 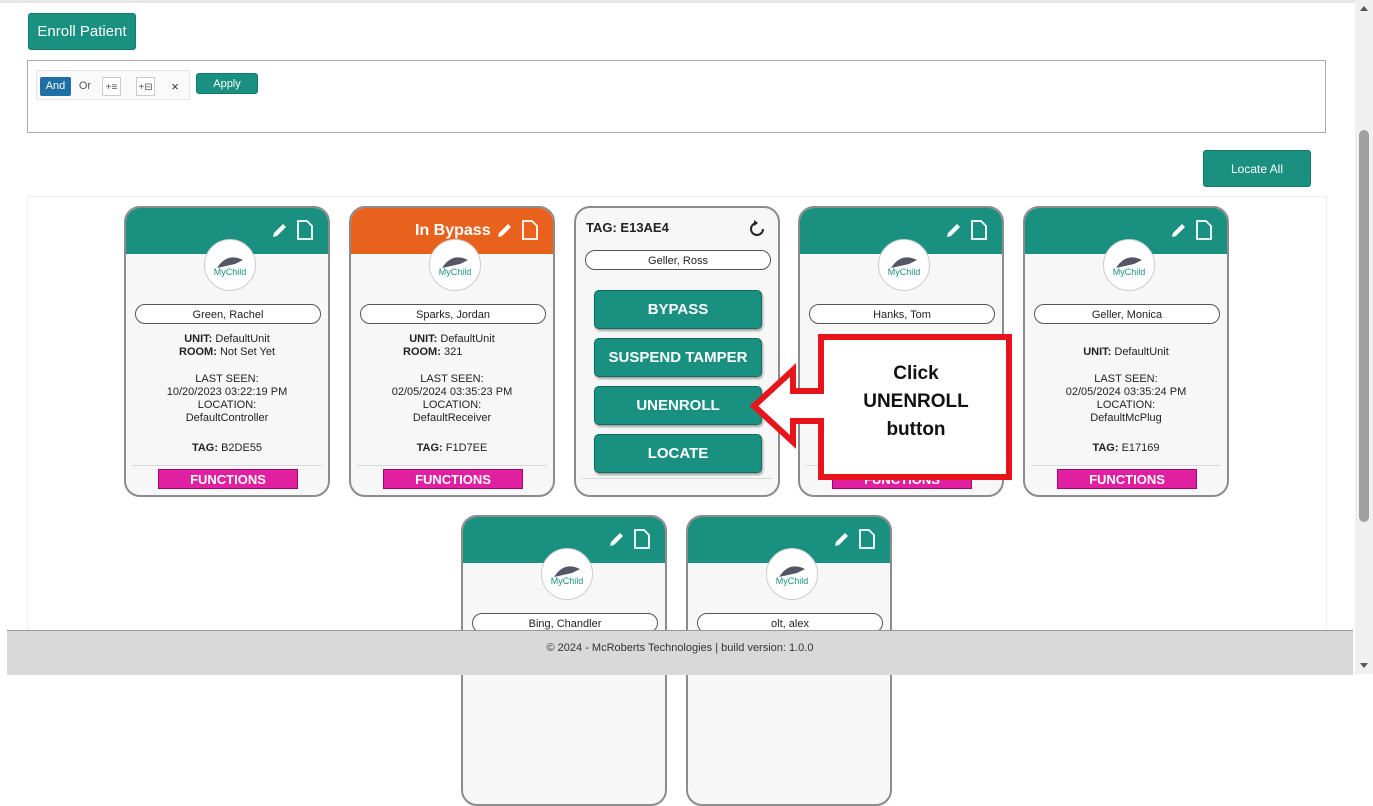 I want to click on tag-line: TAG: F1D7EE, so click(x=452, y=448).